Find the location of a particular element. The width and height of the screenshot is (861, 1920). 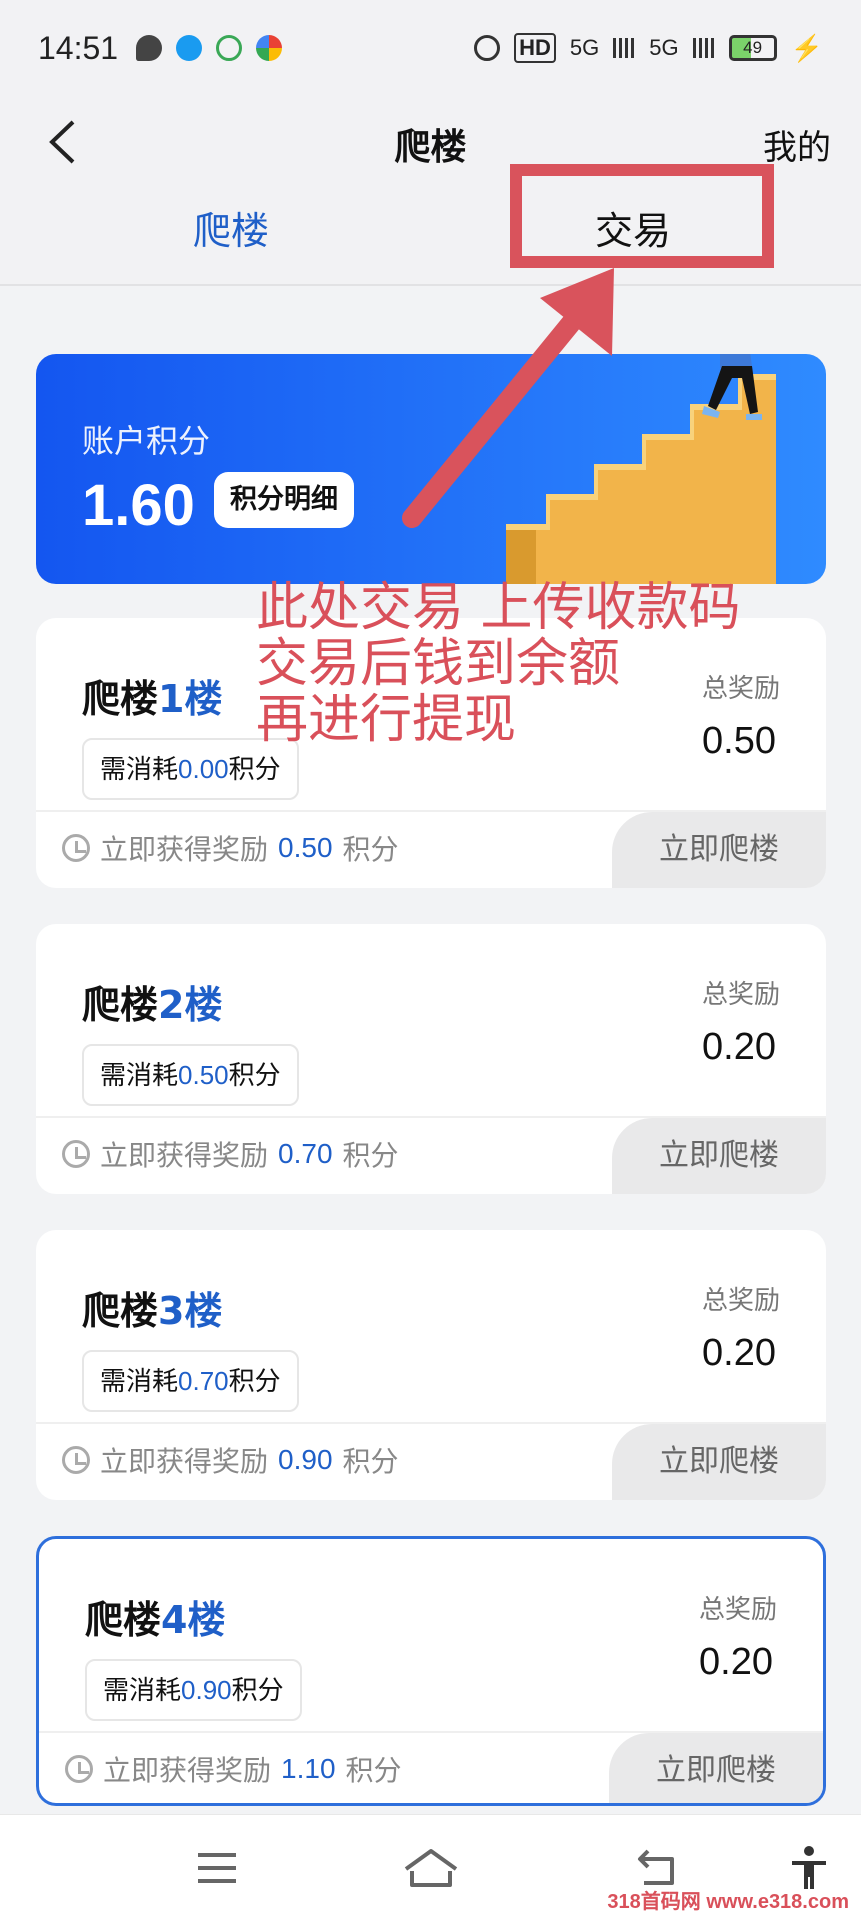

notification-icons is located at coordinates (209, 48).